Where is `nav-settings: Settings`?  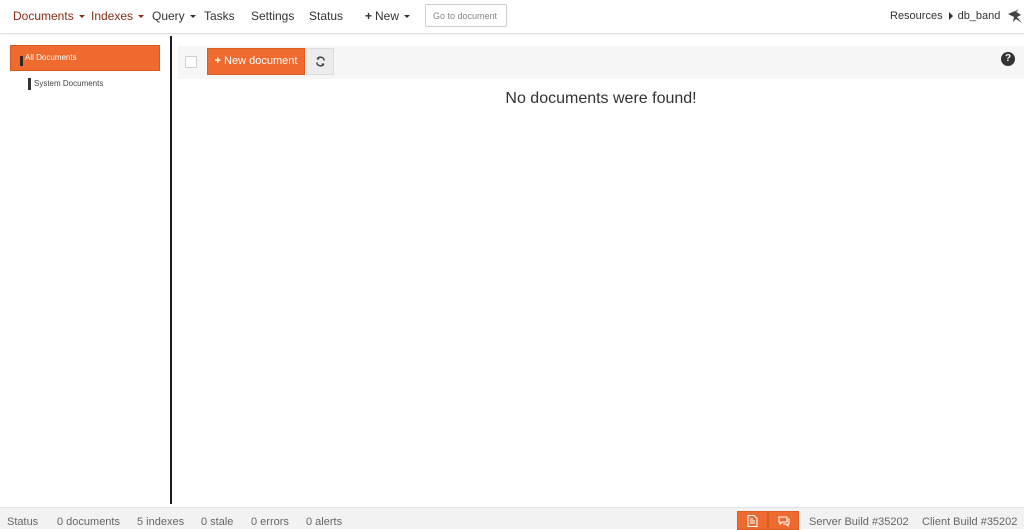 nav-settings: Settings is located at coordinates (272, 16).